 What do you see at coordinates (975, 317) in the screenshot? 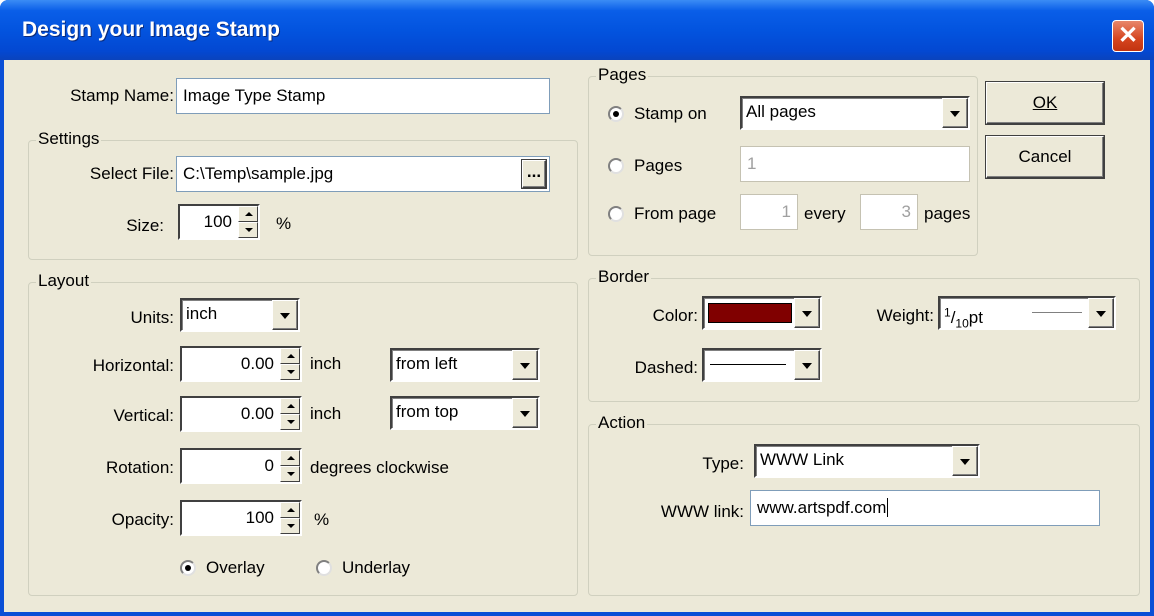
I see `weight-unit: pt` at bounding box center [975, 317].